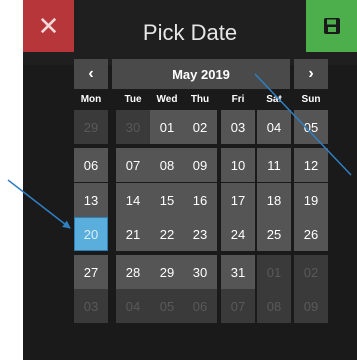 The width and height of the screenshot is (357, 360). Describe the element at coordinates (311, 99) in the screenshot. I see `weekday-sun: Sun` at that location.